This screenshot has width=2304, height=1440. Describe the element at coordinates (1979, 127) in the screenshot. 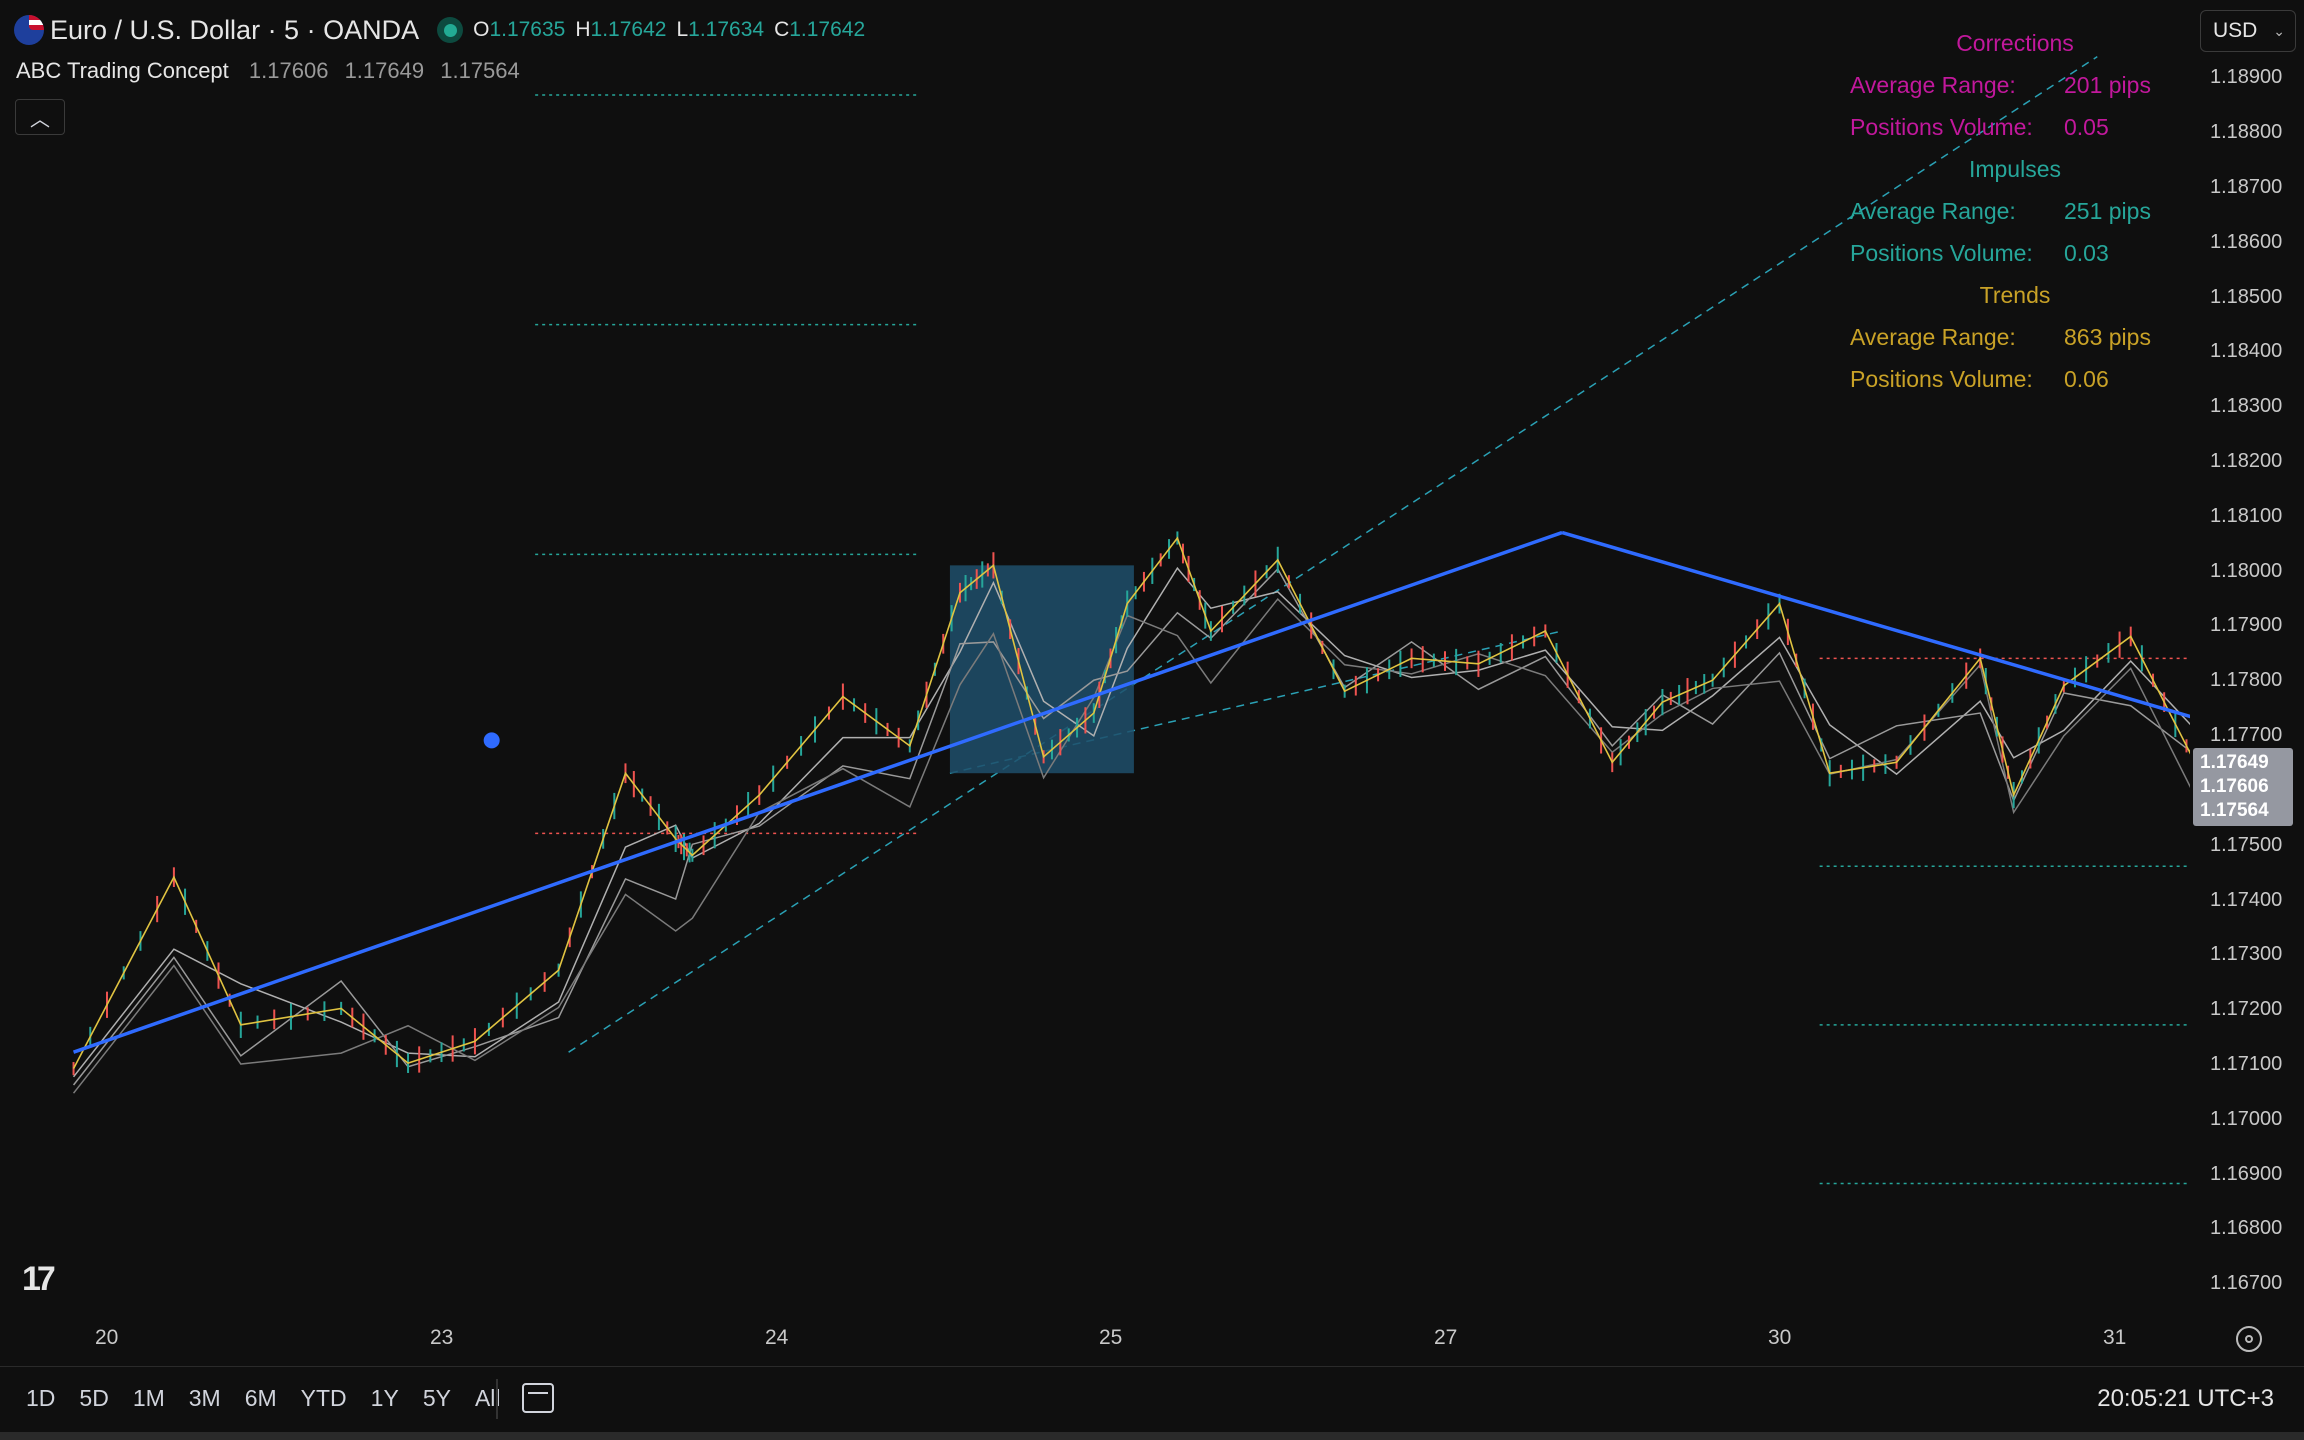

I see `corrections-volume: Positions Volume: 0.05` at that location.